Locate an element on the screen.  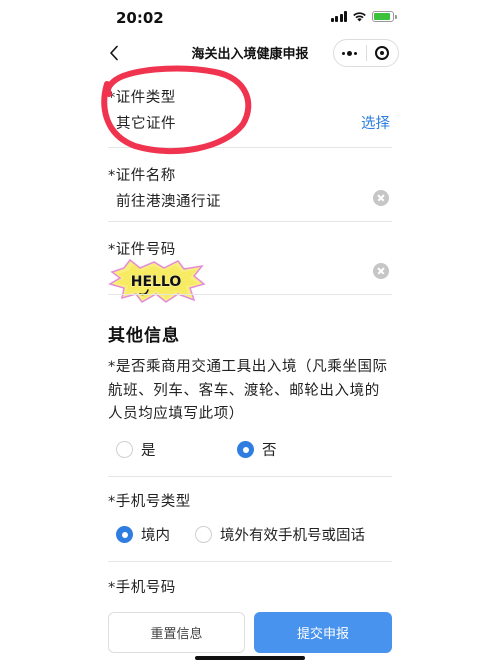
transport-question-line: *是否乘商用交通工具出入境（凡乘坐国际 is located at coordinates (248, 367).